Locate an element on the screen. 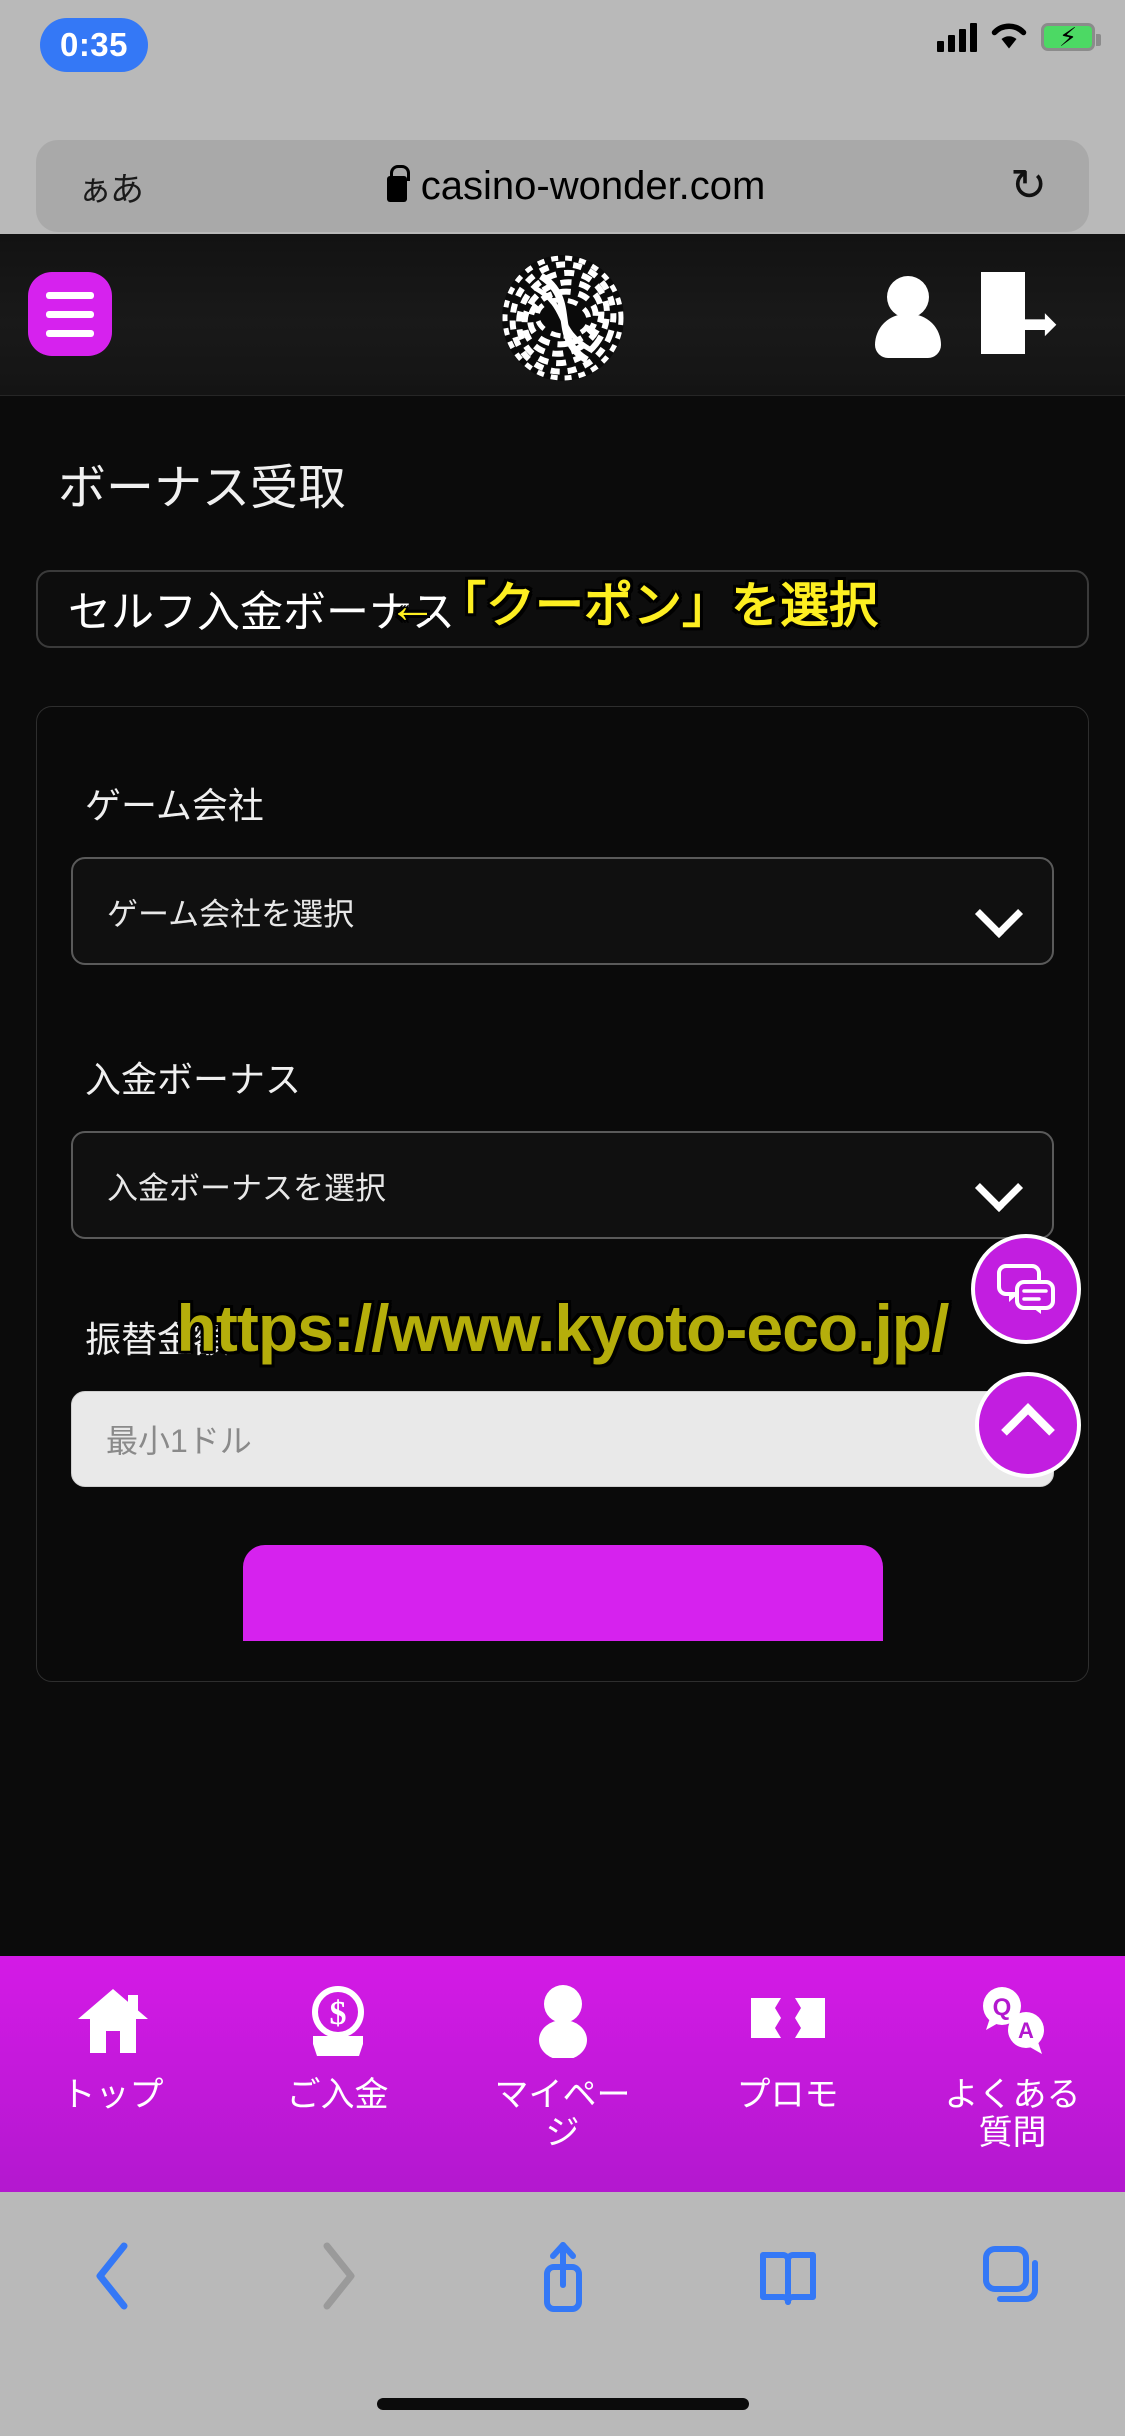 Image resolution: width=1125 pixels, height=2436 pixels. tabs-icon is located at coordinates (1012, 2276).